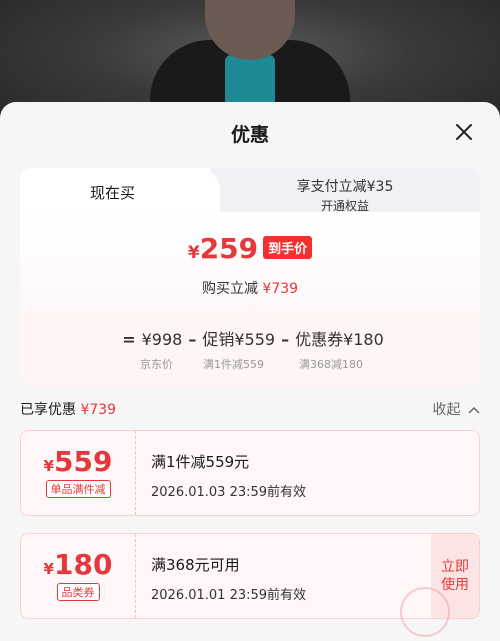 The height and width of the screenshot is (641, 500). What do you see at coordinates (280, 289) in the screenshot?
I see `reduction-value: ¥739` at bounding box center [280, 289].